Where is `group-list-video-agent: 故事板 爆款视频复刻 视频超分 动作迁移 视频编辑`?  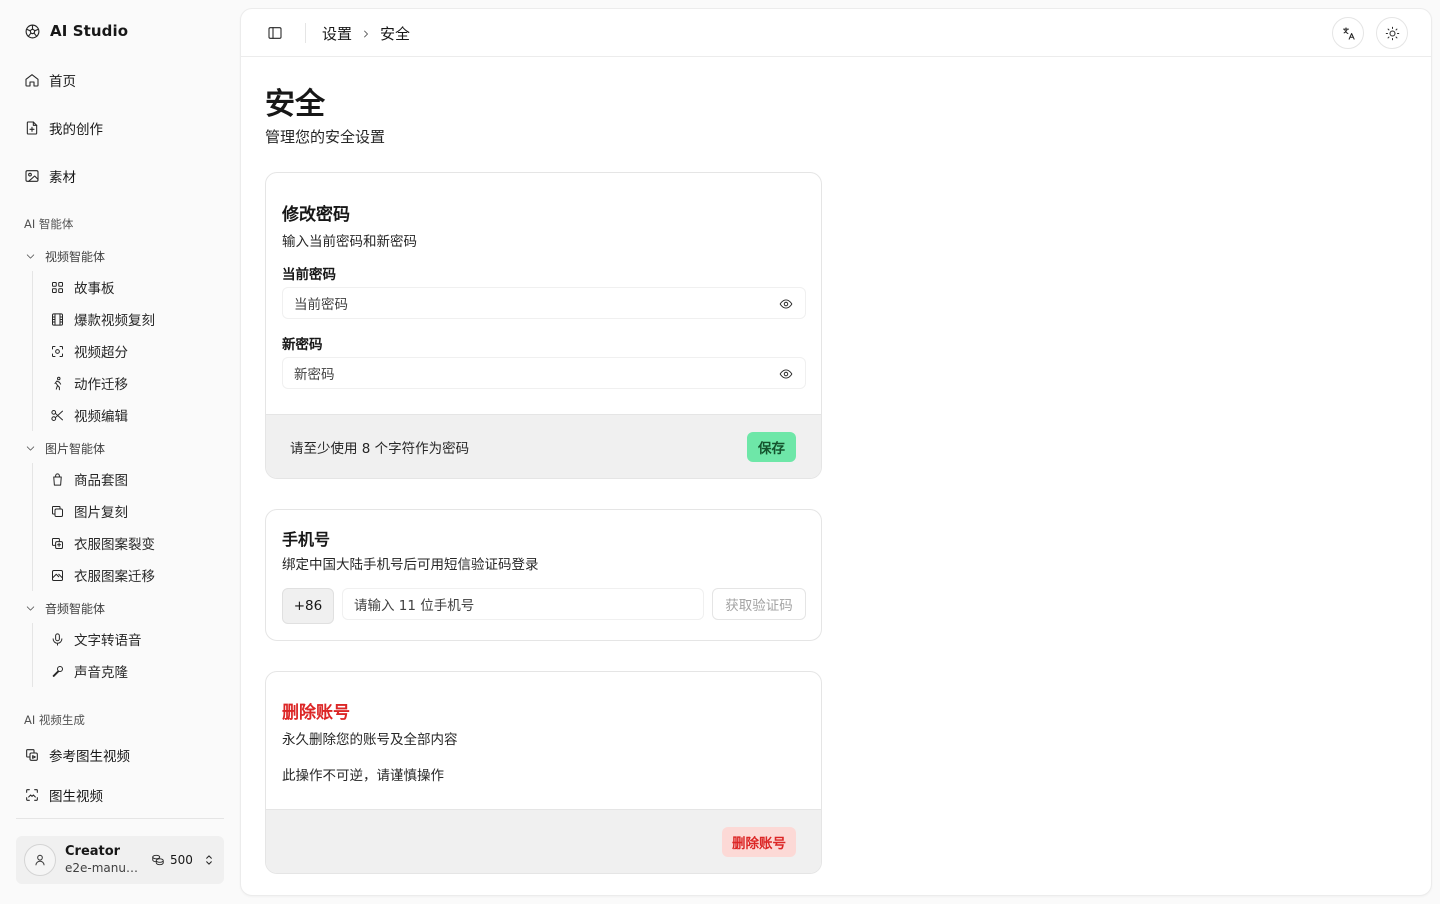
group-list-video-agent: 故事板 爆款视频复刻 视频超分 动作迁移 视频编辑 is located at coordinates (93, 351).